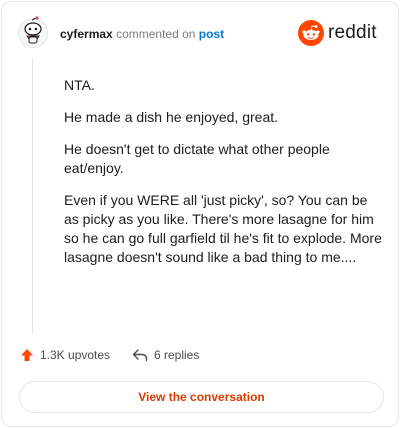 Image resolution: width=400 pixels, height=428 pixels. I want to click on comment-paragraph: NTA., so click(79, 85).